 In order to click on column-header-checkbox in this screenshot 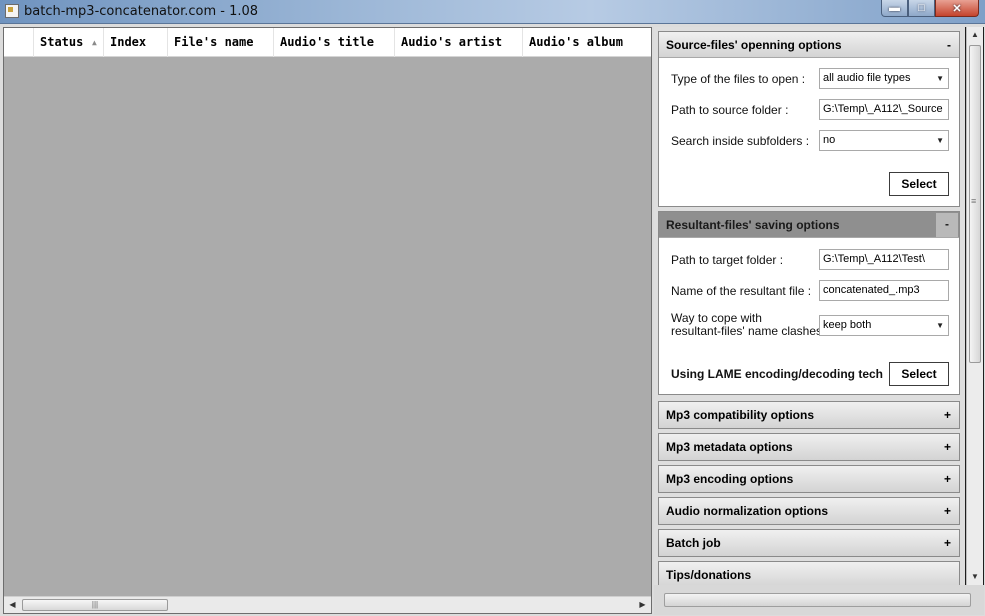, I will do `click(19, 42)`.